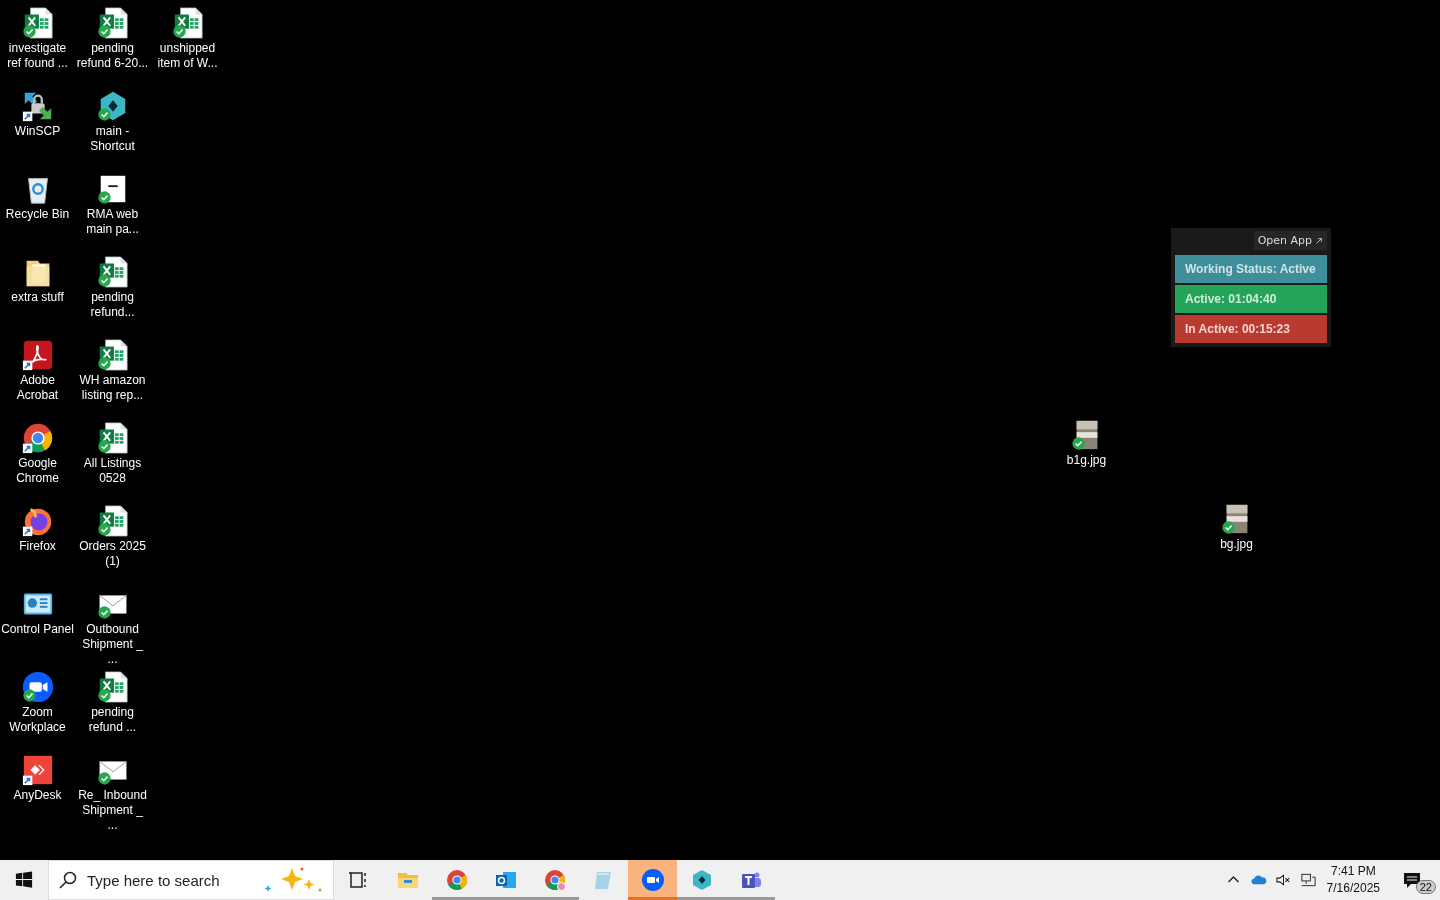  I want to click on icon-label: Firefox, so click(37, 546).